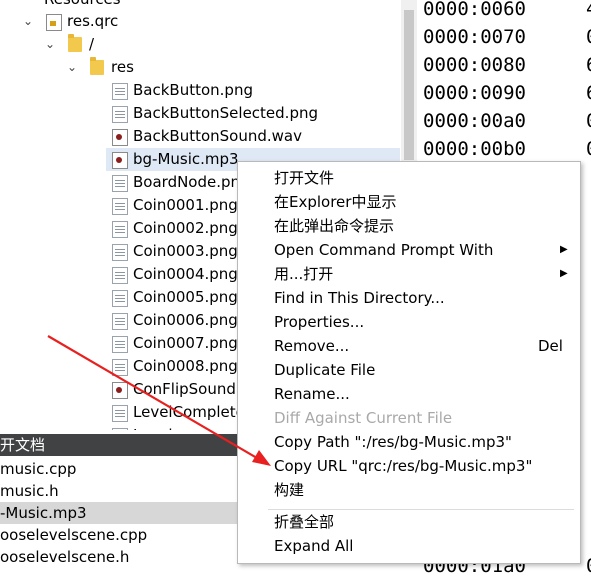  Describe the element at coordinates (334, 226) in the screenshot. I see `menu-item-label: 在此弹出命令提示` at that location.